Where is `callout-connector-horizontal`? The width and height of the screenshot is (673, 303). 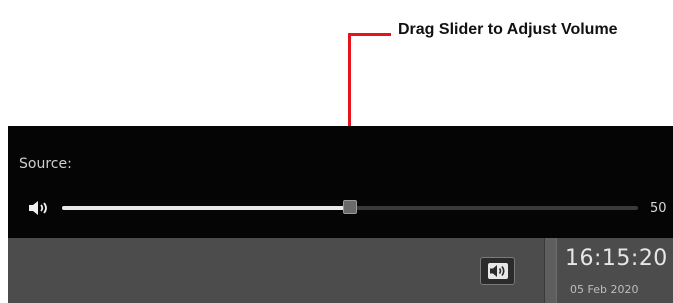
callout-connector-horizontal is located at coordinates (370, 34).